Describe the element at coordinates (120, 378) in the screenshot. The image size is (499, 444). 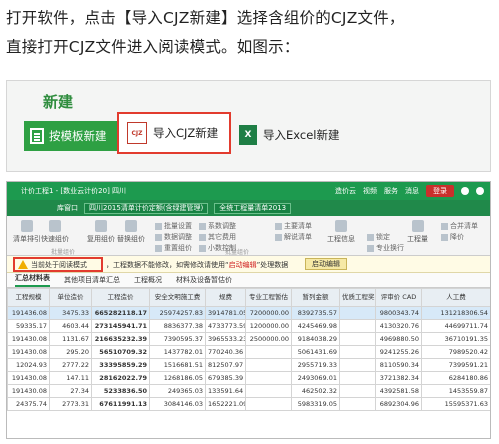
I see `table-cell: 28162022.79` at that location.